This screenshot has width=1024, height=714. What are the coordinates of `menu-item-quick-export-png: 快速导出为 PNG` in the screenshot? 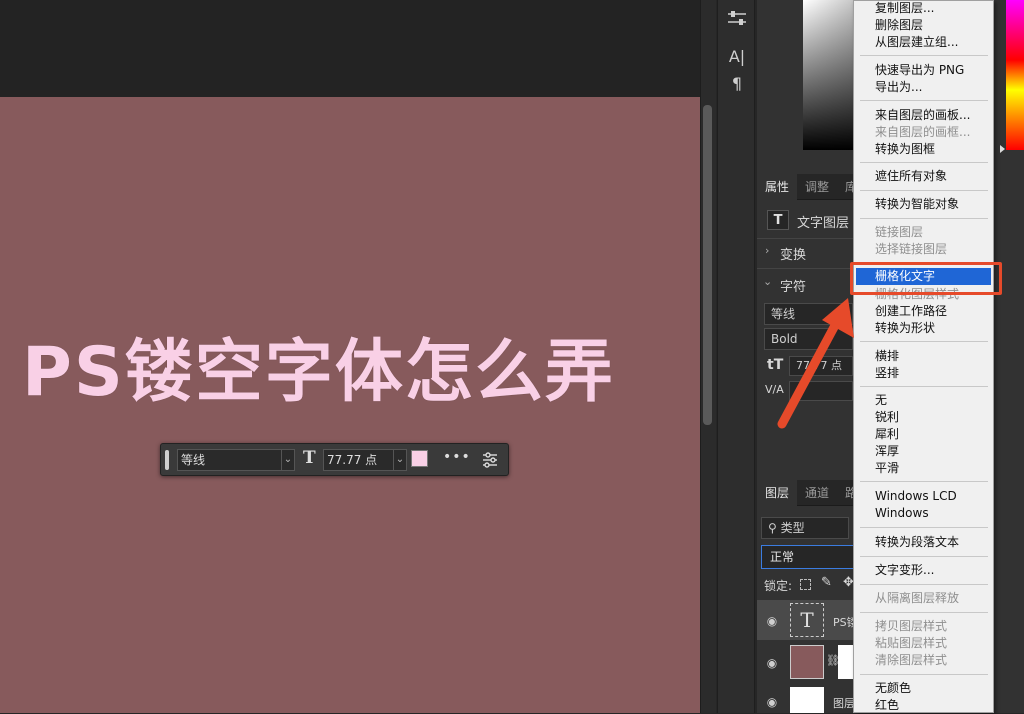 It's located at (919, 70).